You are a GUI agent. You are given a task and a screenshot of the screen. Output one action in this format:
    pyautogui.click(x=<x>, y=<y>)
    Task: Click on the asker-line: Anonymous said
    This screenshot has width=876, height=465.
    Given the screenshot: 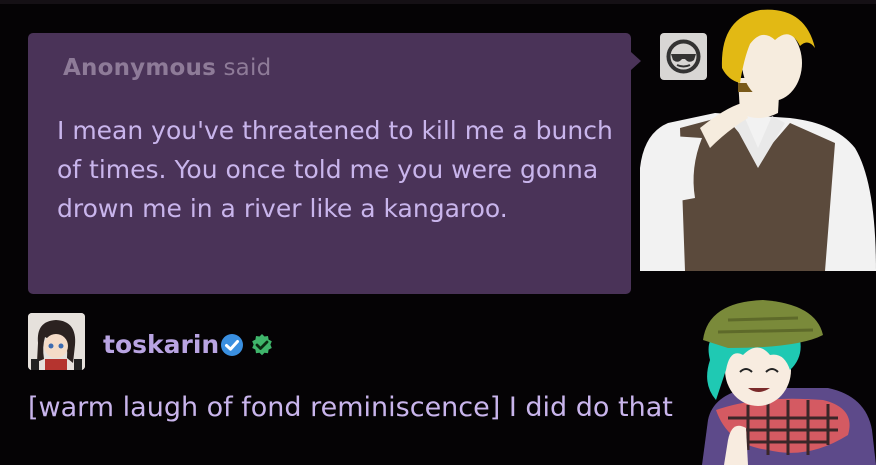 What is the action you would take?
    pyautogui.click(x=167, y=68)
    